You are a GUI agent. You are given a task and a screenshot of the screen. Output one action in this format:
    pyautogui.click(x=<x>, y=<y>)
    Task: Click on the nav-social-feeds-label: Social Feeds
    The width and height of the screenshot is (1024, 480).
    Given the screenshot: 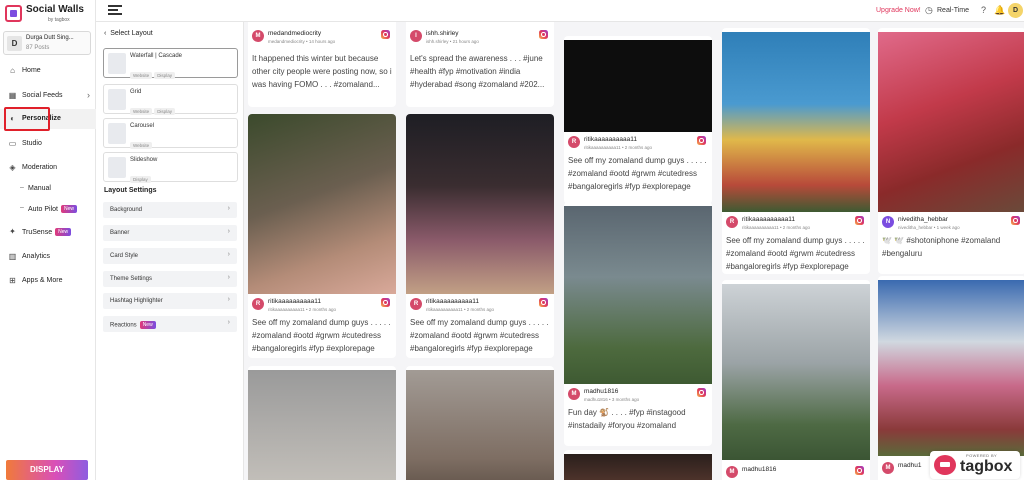 What is the action you would take?
    pyautogui.click(x=42, y=95)
    